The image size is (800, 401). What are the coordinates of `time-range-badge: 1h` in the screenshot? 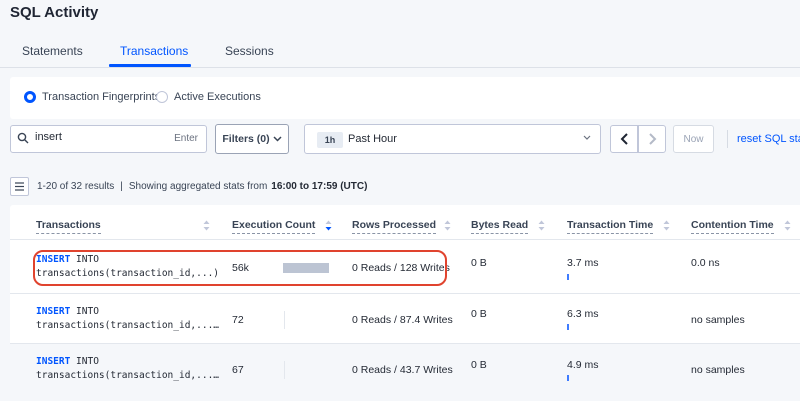 It's located at (330, 140).